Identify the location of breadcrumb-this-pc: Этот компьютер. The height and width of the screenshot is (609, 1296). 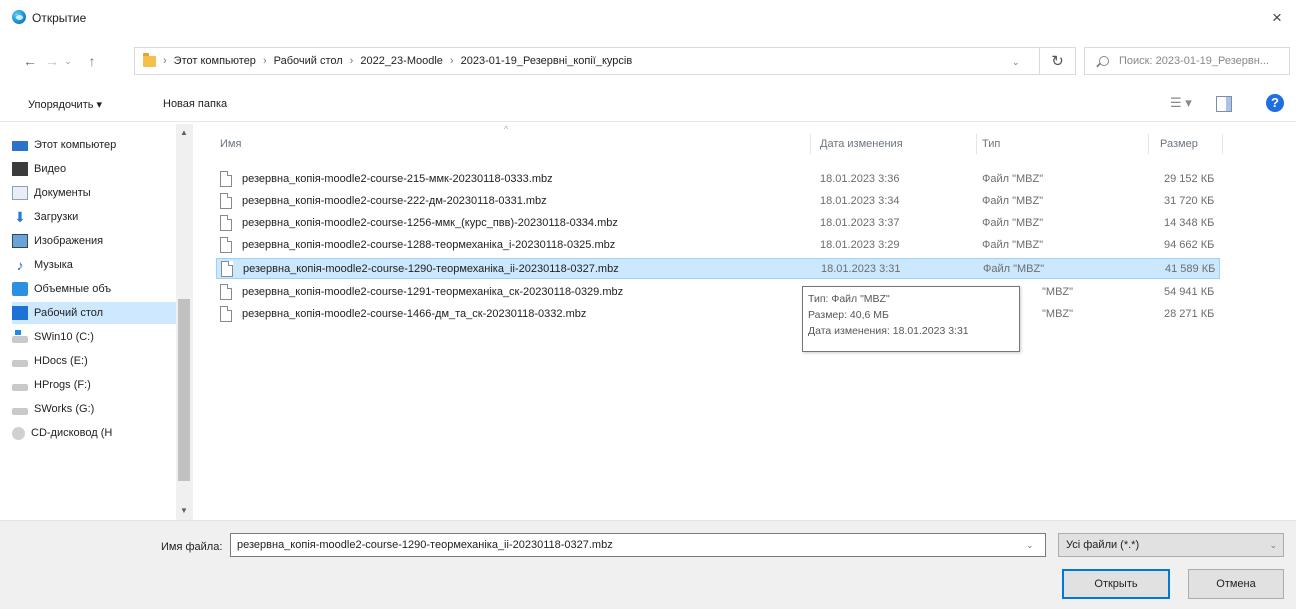
(215, 61).